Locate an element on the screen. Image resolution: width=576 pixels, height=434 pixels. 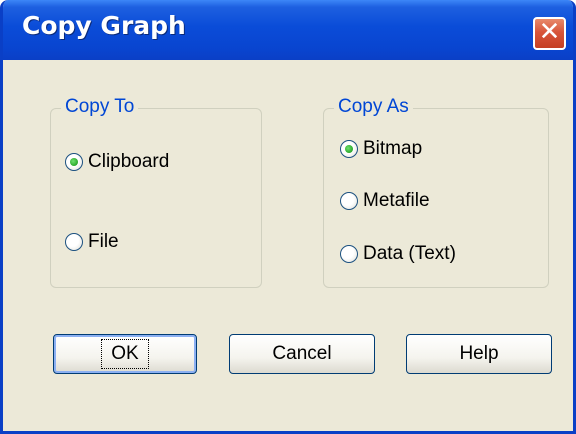
dialog-title: Copy Graph is located at coordinates (104, 25).